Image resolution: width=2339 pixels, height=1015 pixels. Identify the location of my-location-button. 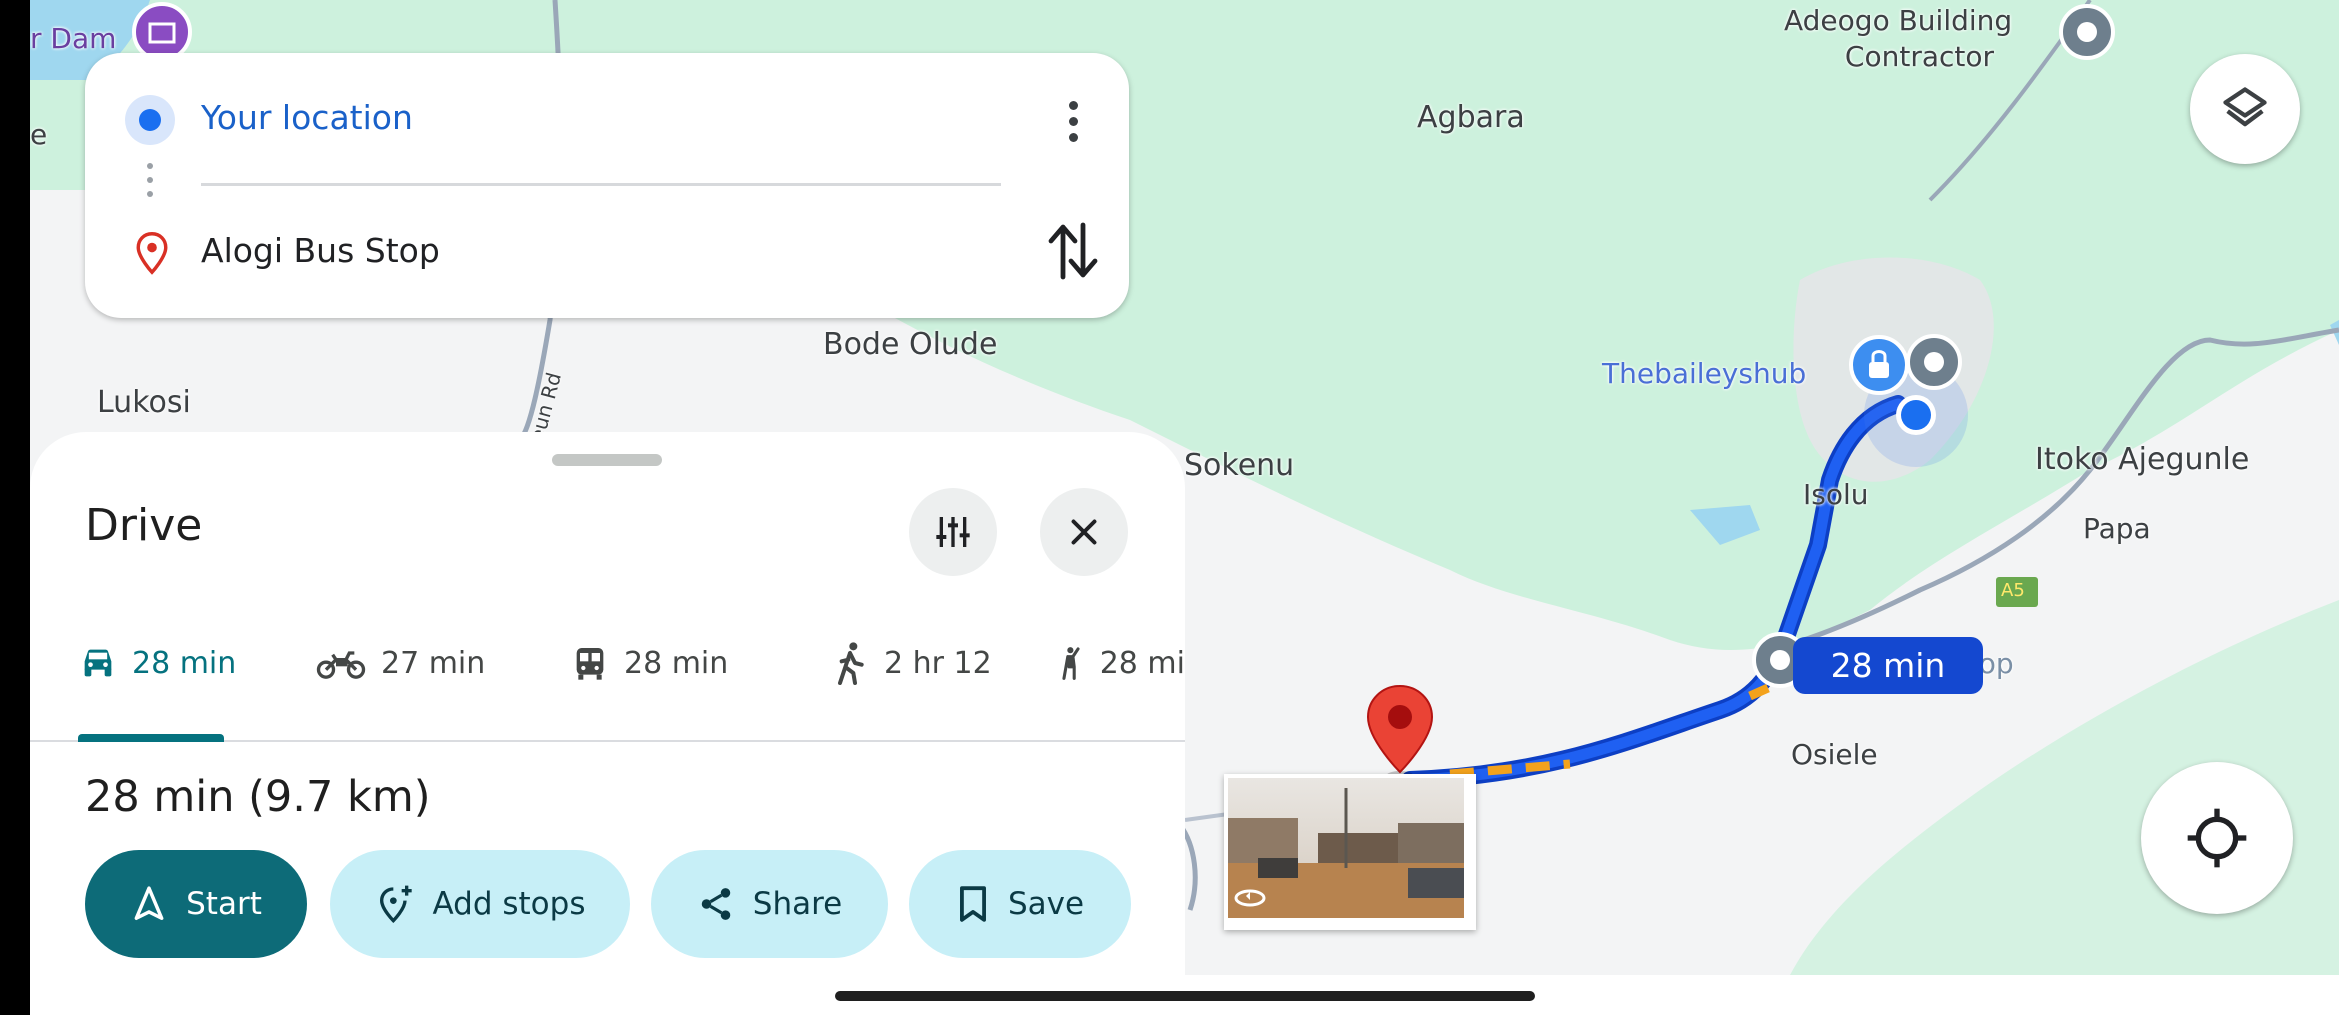
(2217, 838).